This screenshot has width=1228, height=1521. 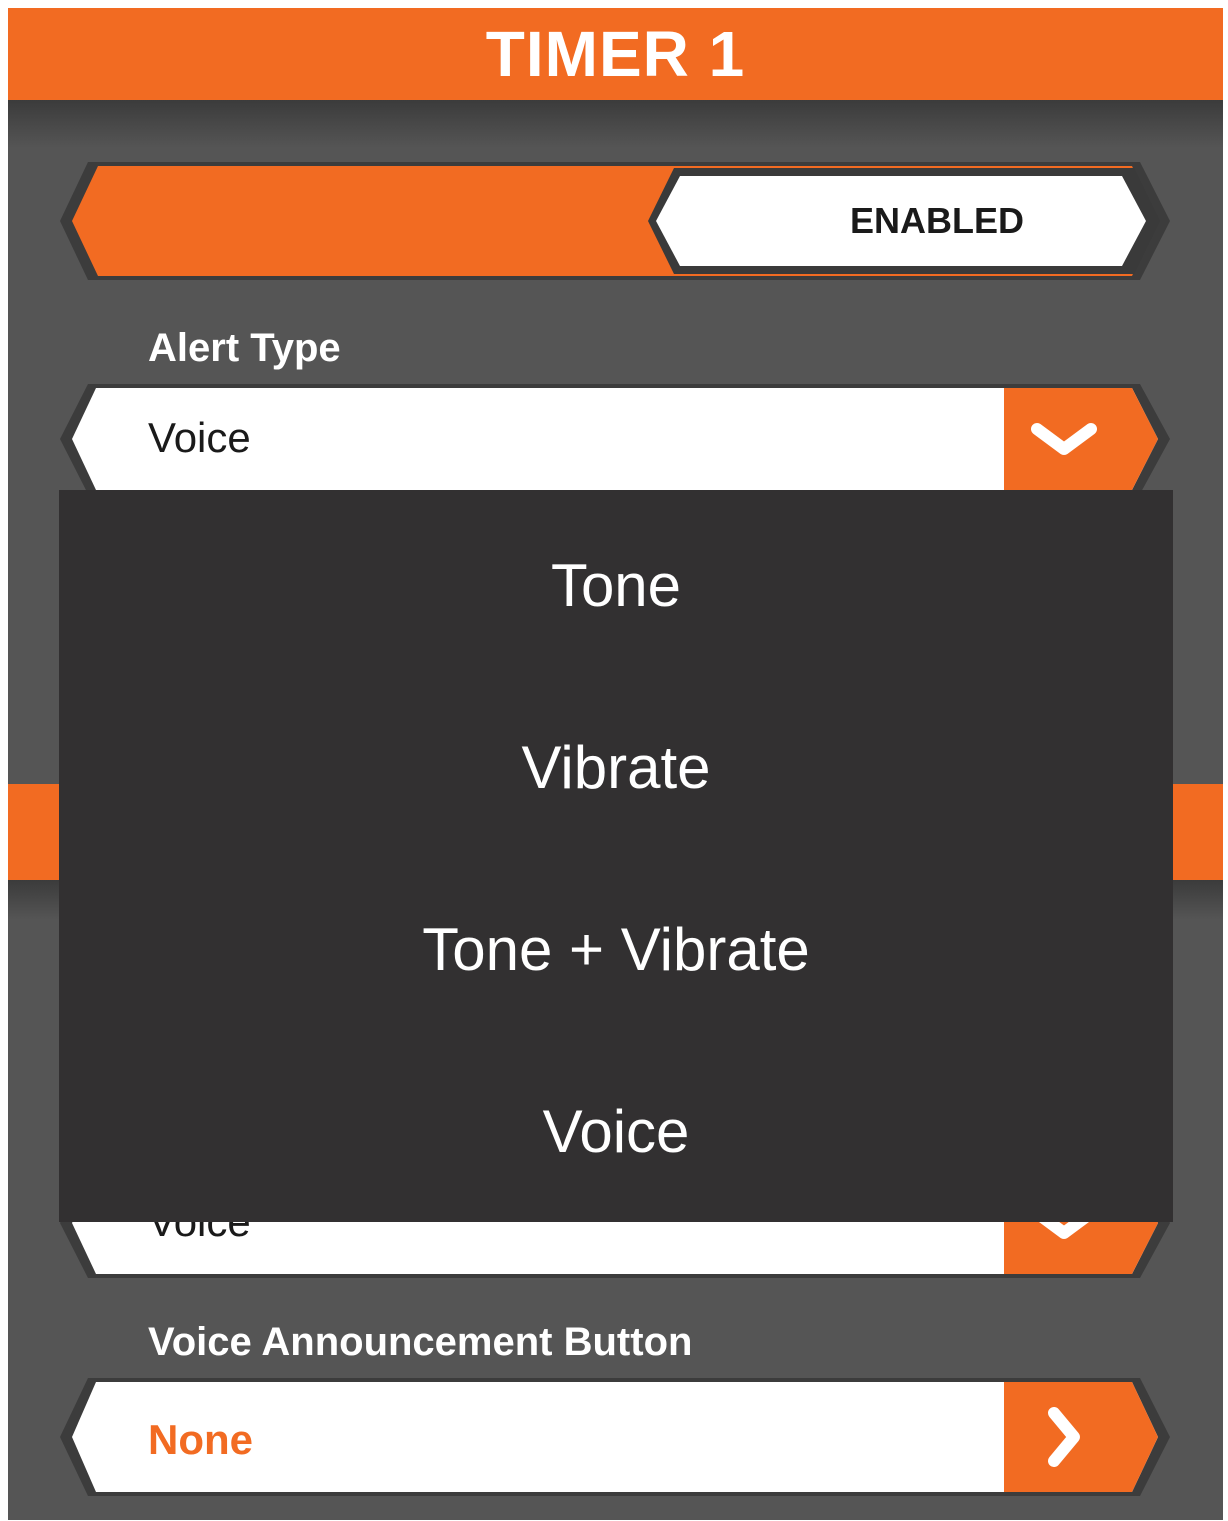 I want to click on alert-type-value: Voice, so click(x=199, y=437).